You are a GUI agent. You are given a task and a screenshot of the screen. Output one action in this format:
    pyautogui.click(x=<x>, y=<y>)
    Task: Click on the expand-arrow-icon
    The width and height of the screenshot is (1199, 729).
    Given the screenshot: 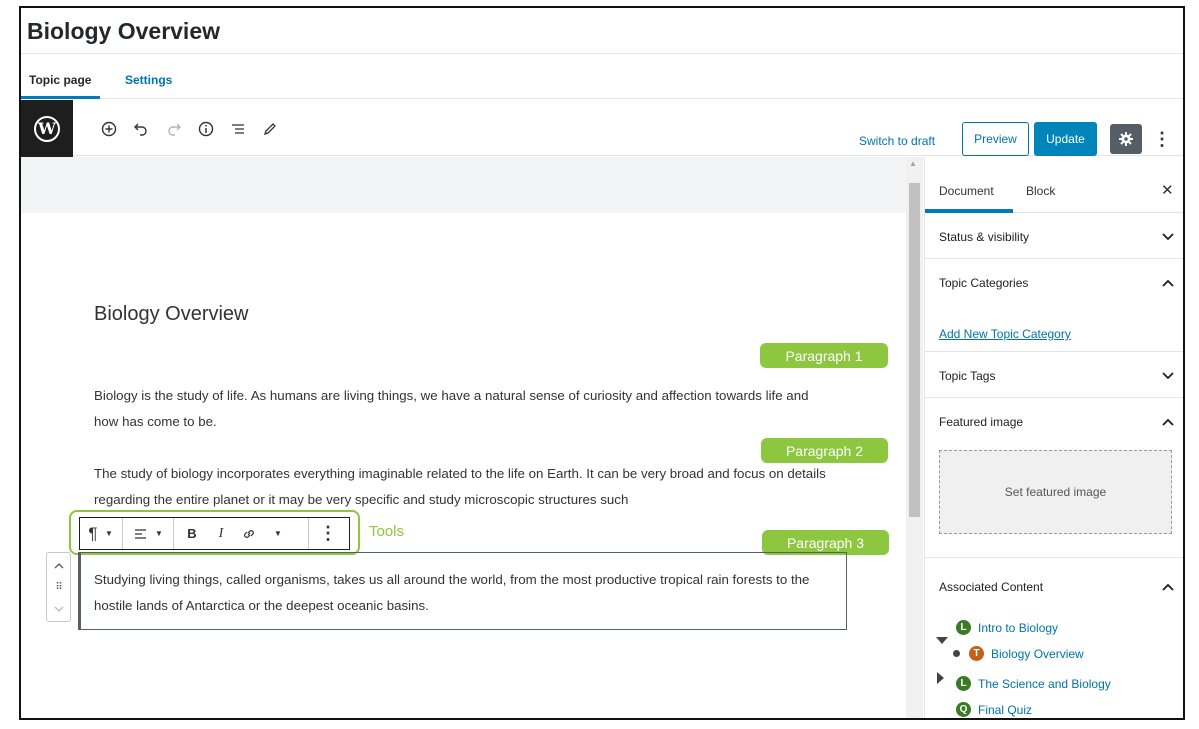 What is the action you would take?
    pyautogui.click(x=942, y=640)
    